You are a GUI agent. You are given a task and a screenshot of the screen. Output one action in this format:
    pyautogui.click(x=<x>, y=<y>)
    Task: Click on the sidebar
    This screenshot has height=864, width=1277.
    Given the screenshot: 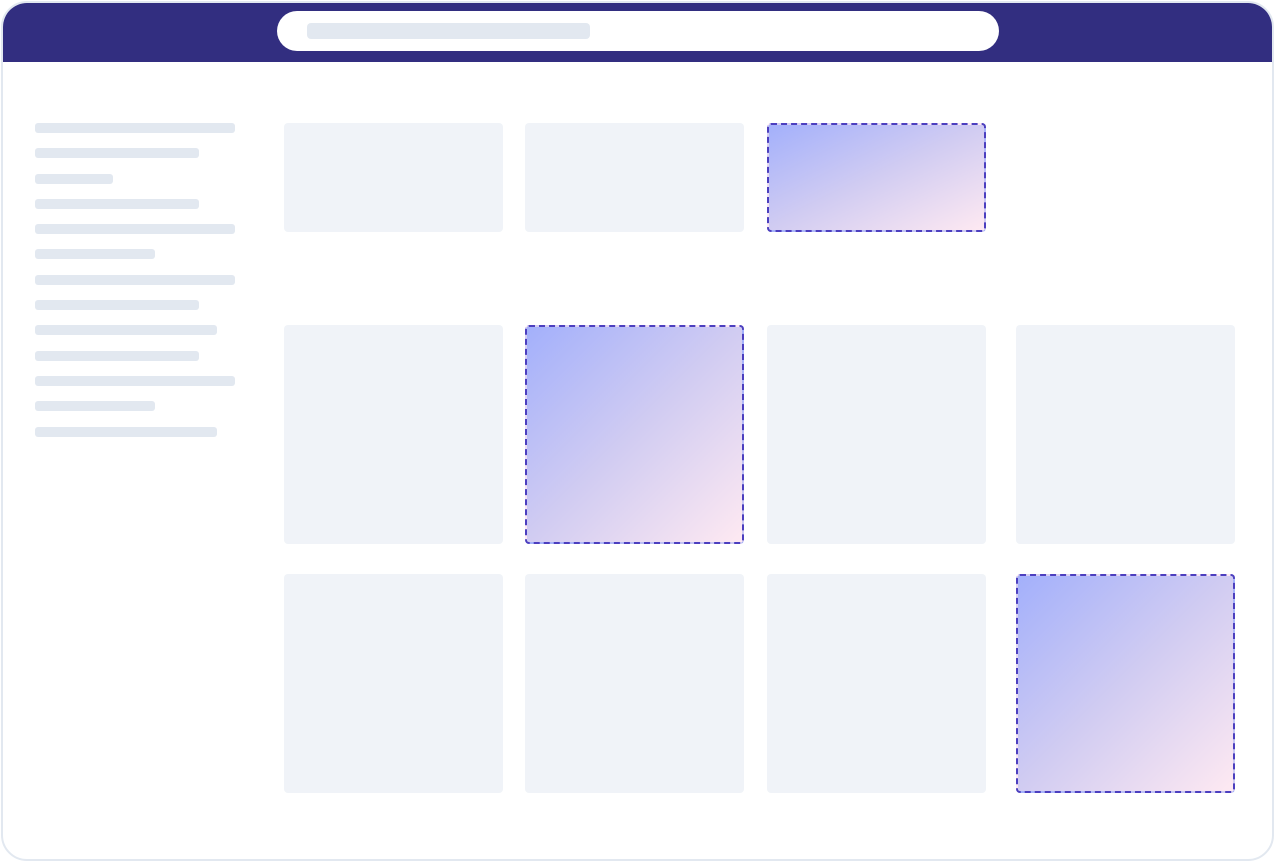 What is the action you would take?
    pyautogui.click(x=135, y=287)
    